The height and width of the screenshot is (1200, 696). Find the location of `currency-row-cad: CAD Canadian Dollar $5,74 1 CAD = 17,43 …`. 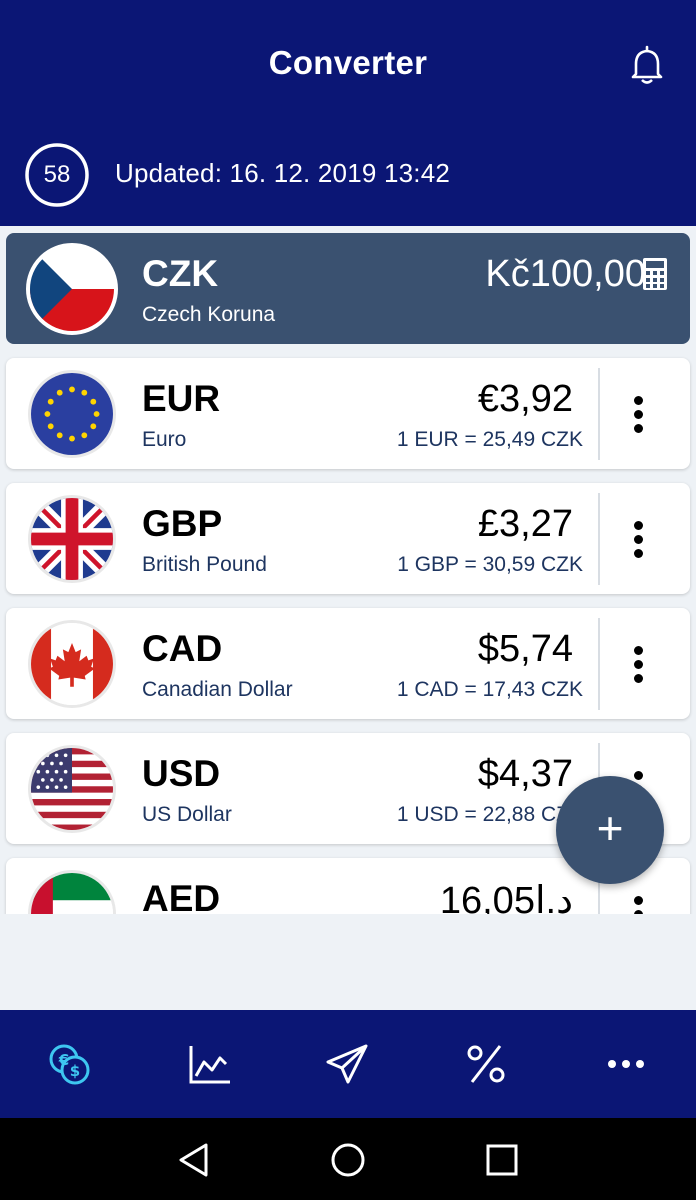

currency-row-cad: CAD Canadian Dollar $5,74 1 CAD = 17,43 … is located at coordinates (348, 663).